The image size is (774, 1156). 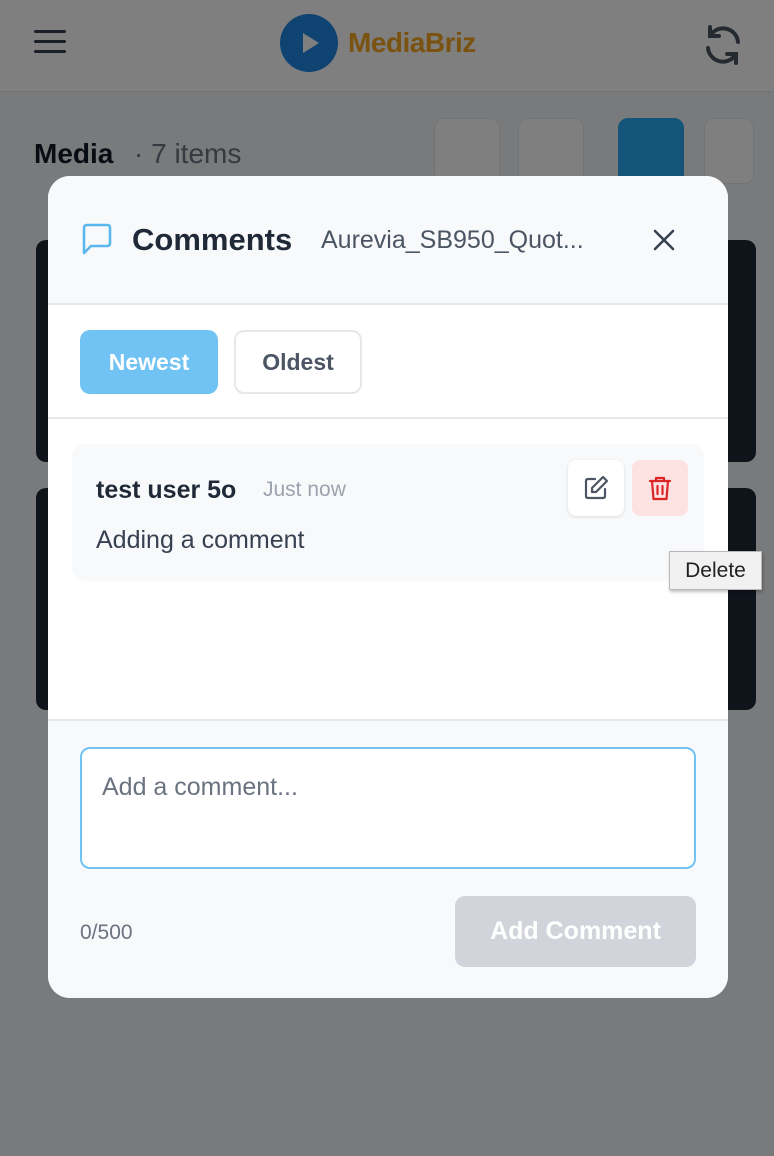 I want to click on trash-icon, so click(x=660, y=488).